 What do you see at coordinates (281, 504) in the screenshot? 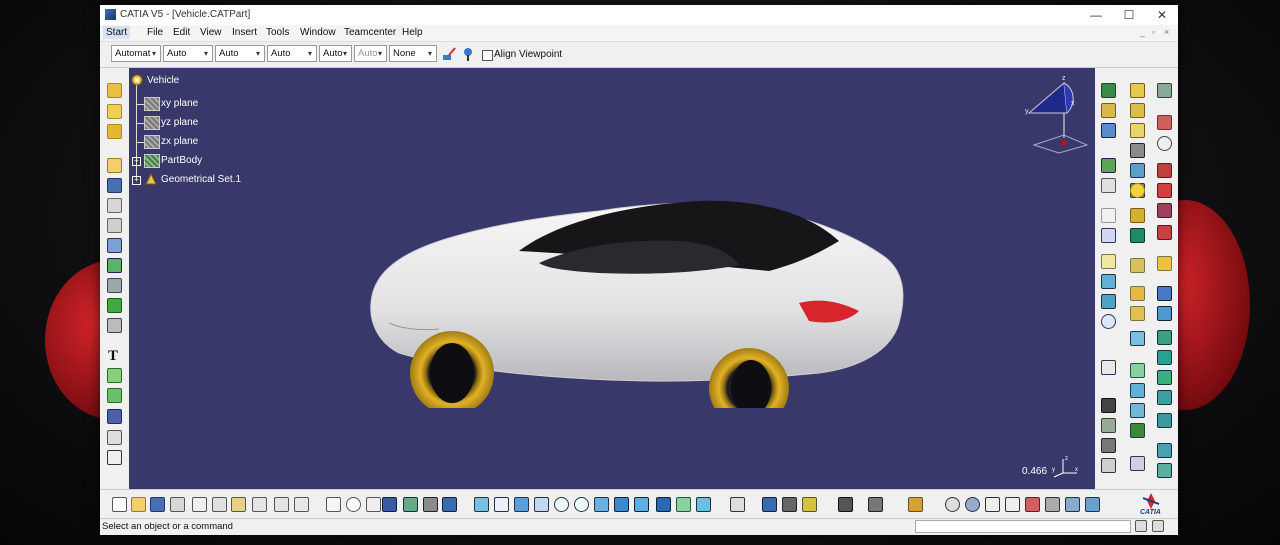
I see `redo-icon` at bounding box center [281, 504].